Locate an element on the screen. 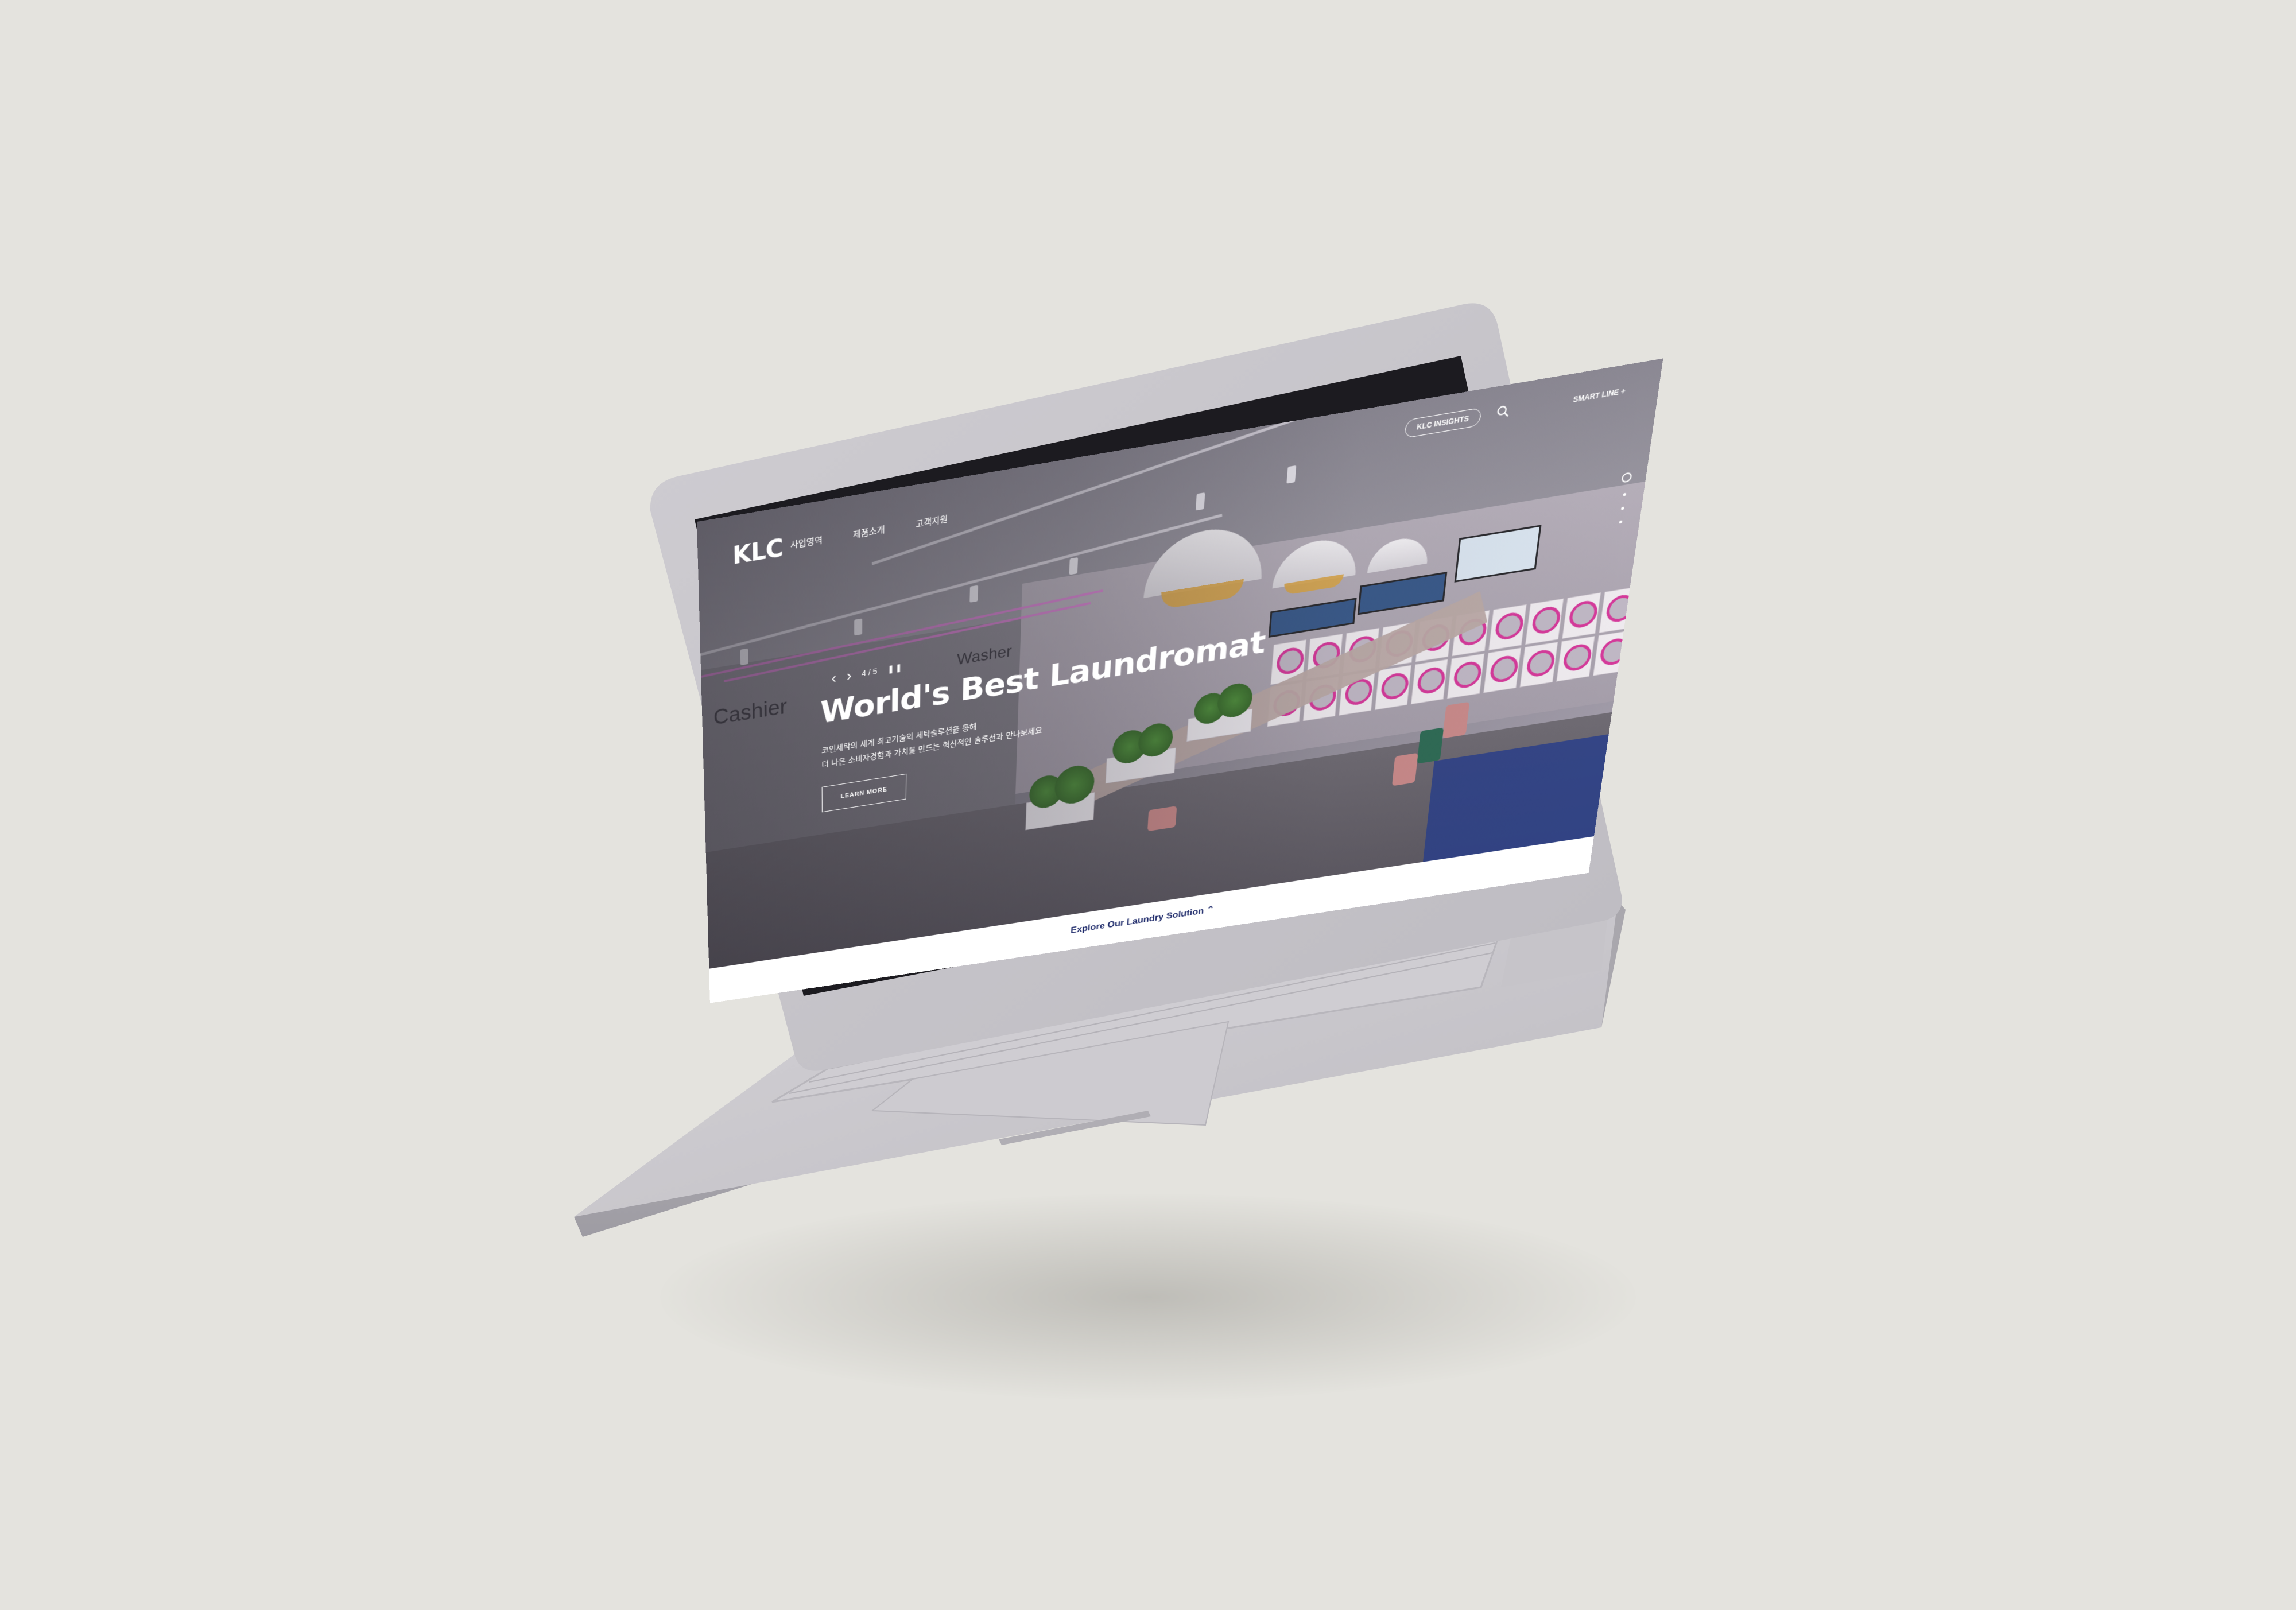  slide-counter: 4 / 5 is located at coordinates (870, 672).